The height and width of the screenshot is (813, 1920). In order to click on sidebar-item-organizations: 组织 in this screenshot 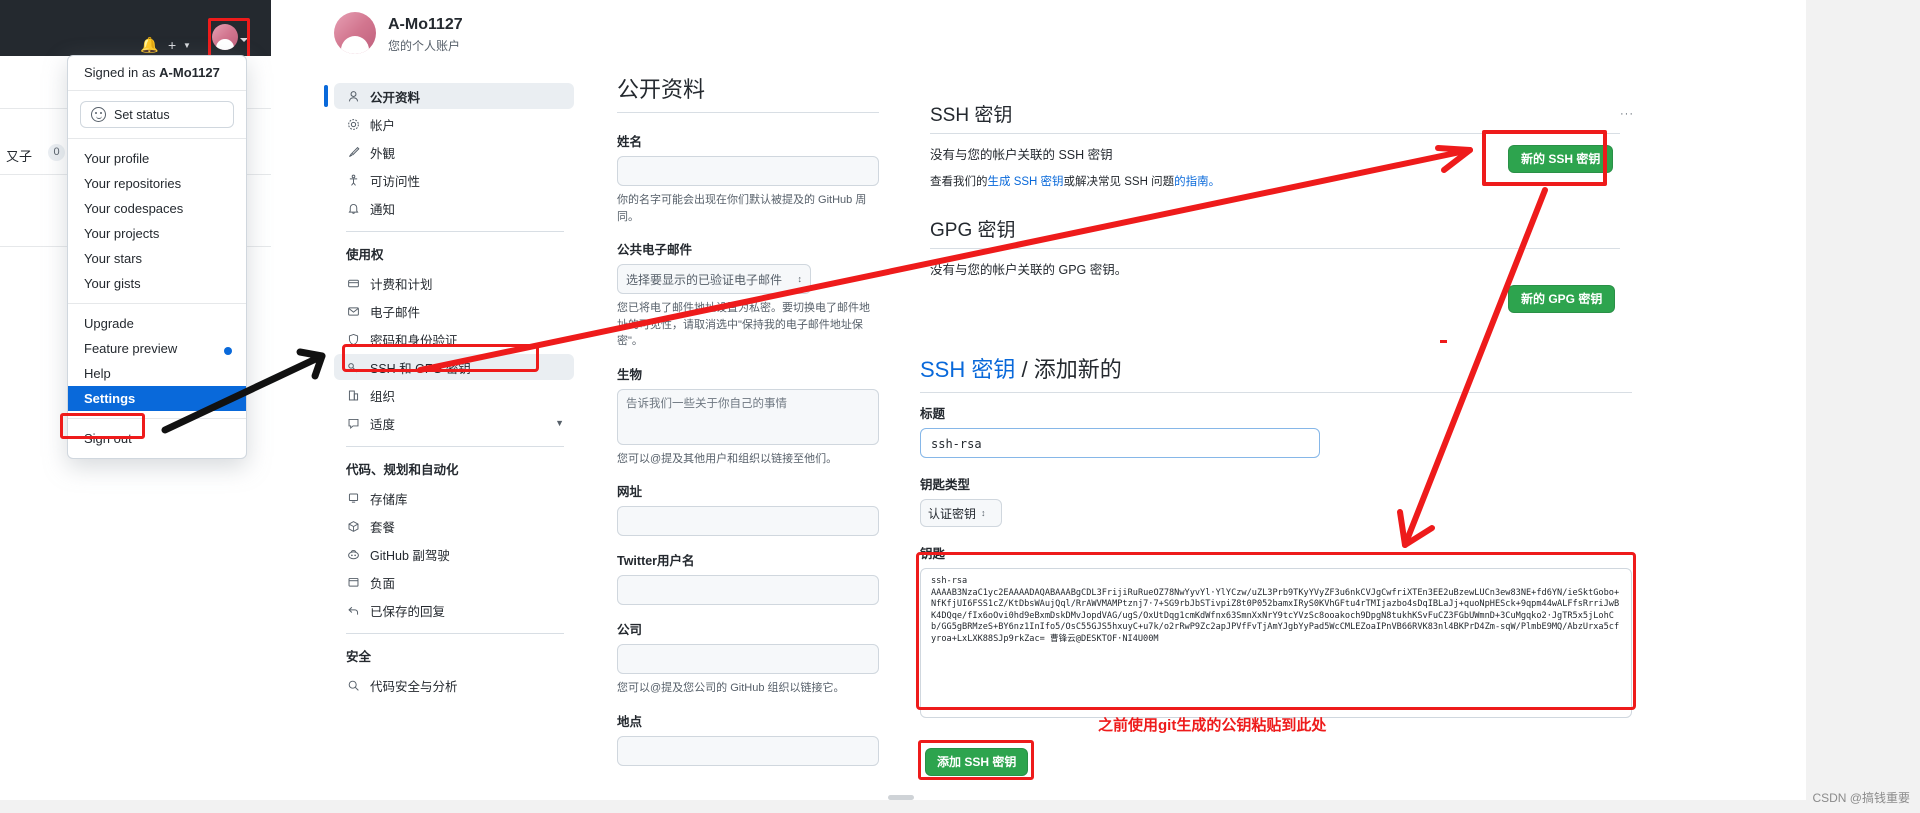, I will do `click(454, 395)`.